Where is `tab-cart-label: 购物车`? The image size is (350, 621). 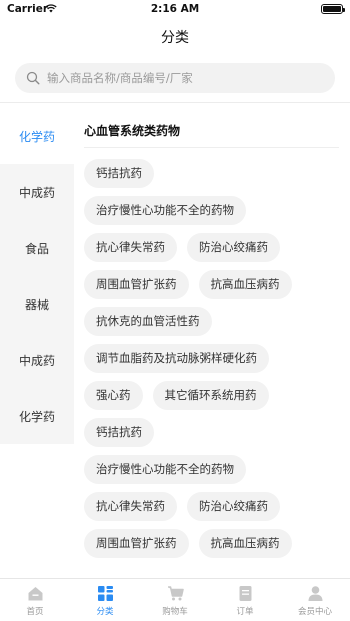
tab-cart-label: 购物车 is located at coordinates (175, 612).